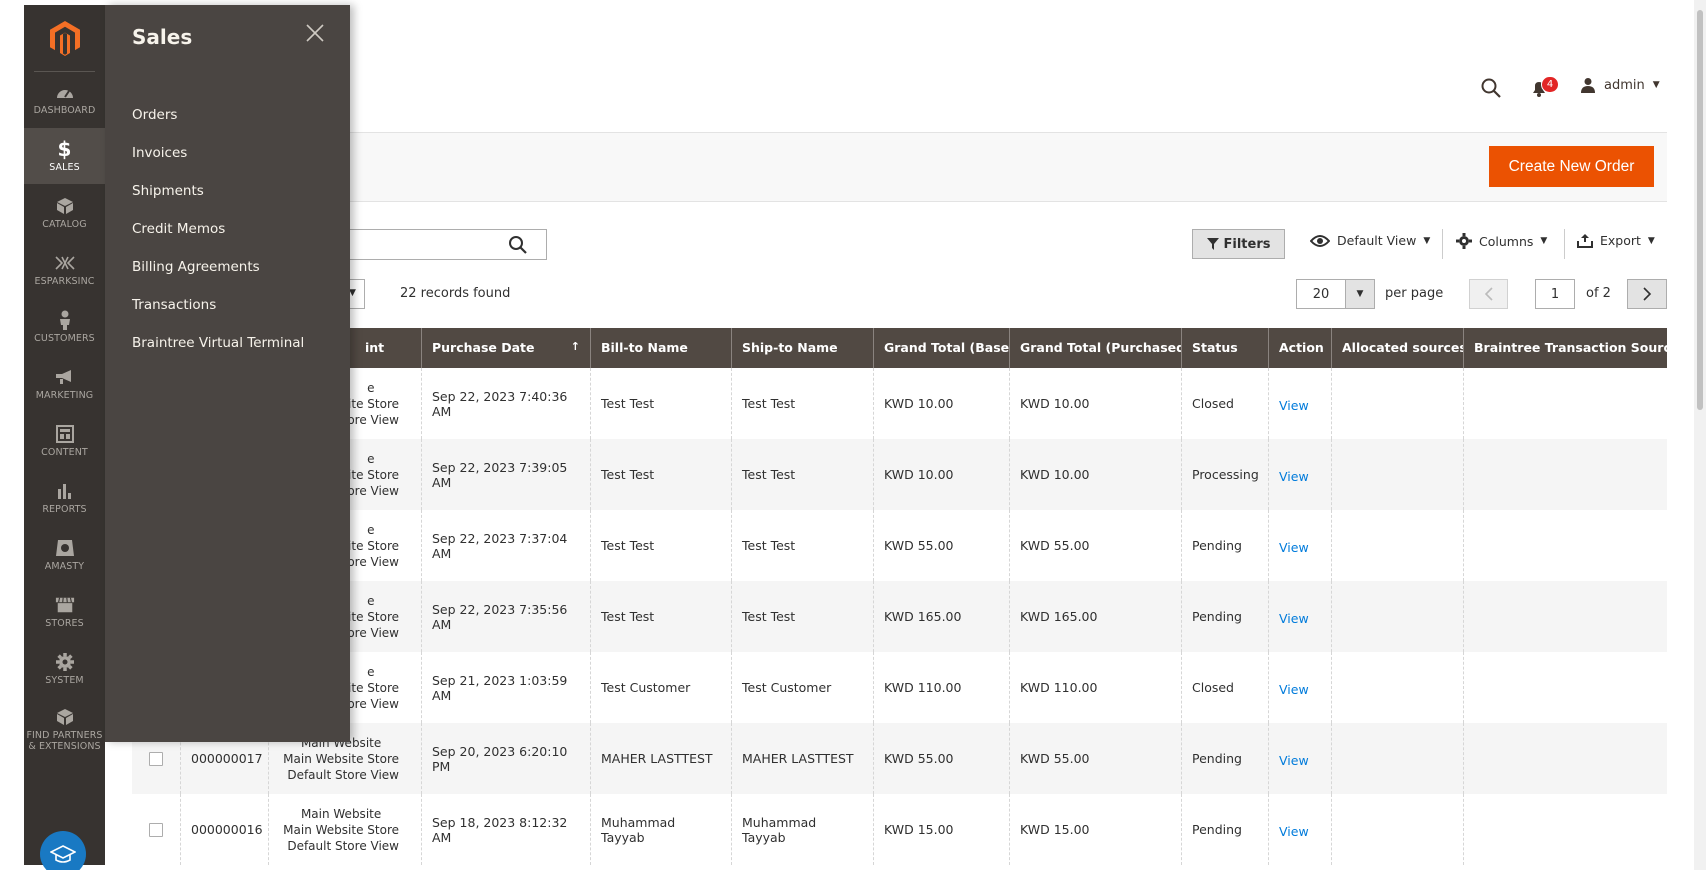 Image resolution: width=1706 pixels, height=870 pixels. I want to click on user-icon, so click(1588, 85).